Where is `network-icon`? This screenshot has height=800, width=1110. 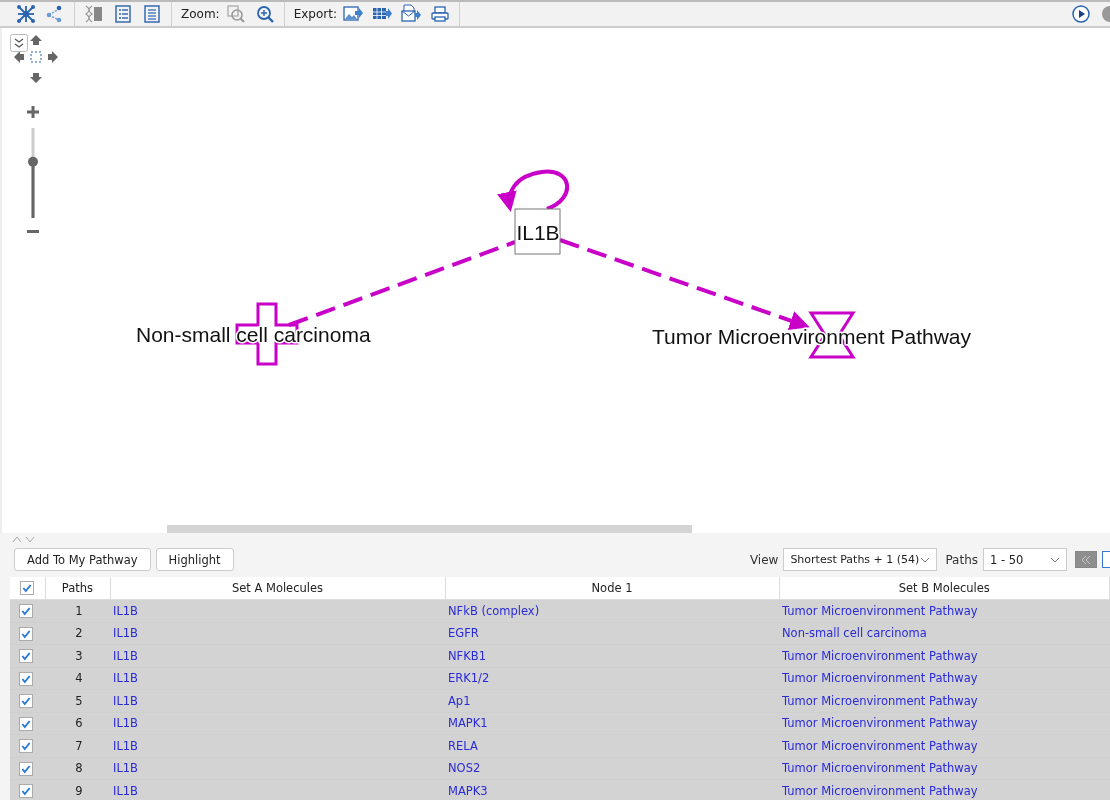 network-icon is located at coordinates (26, 14).